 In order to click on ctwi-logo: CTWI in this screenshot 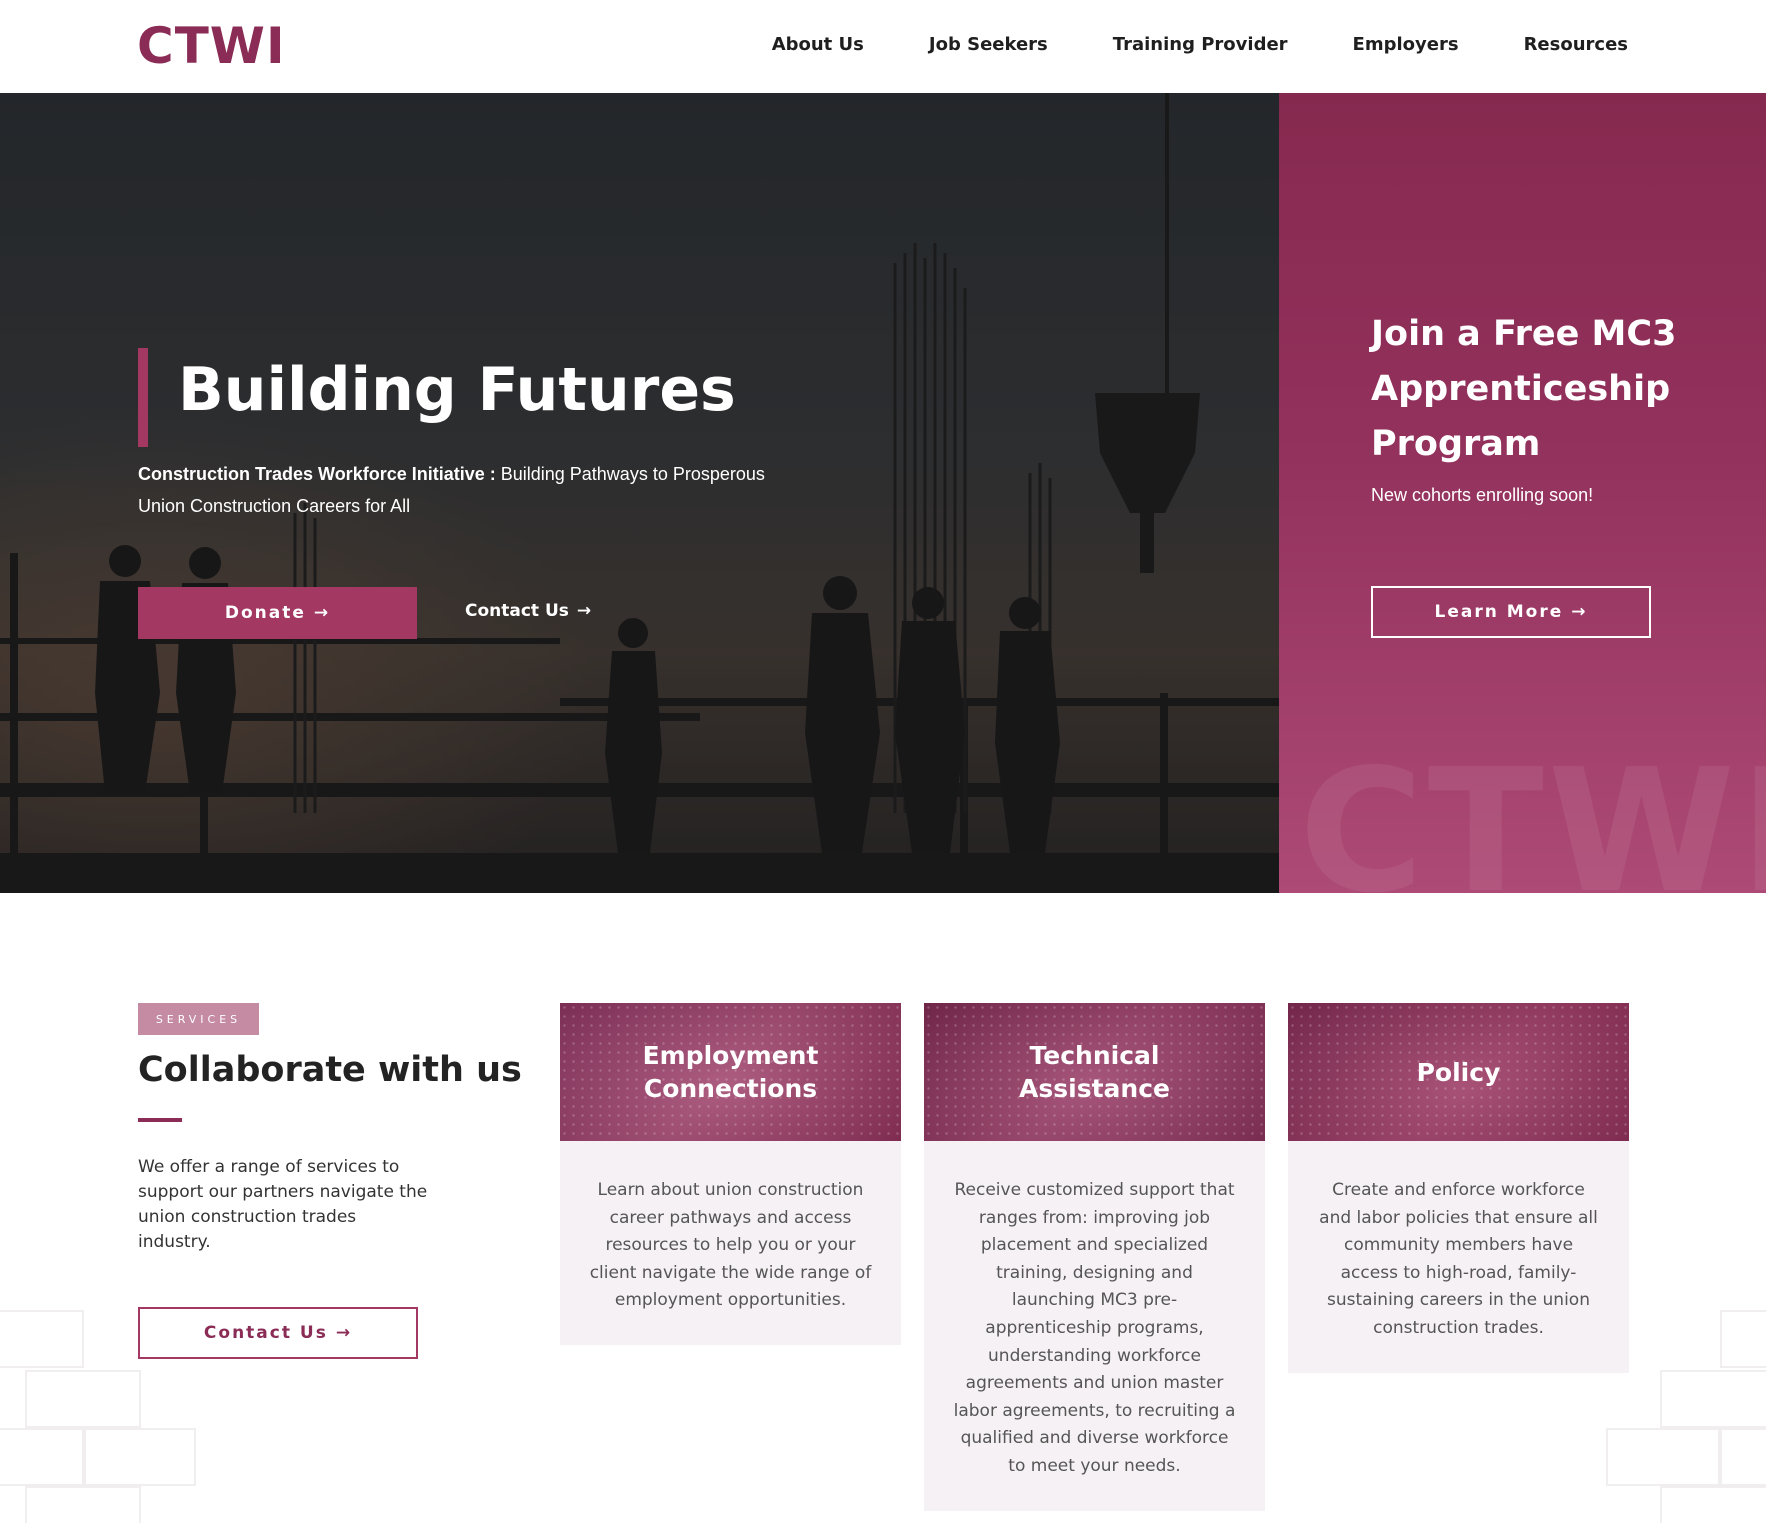, I will do `click(212, 46)`.